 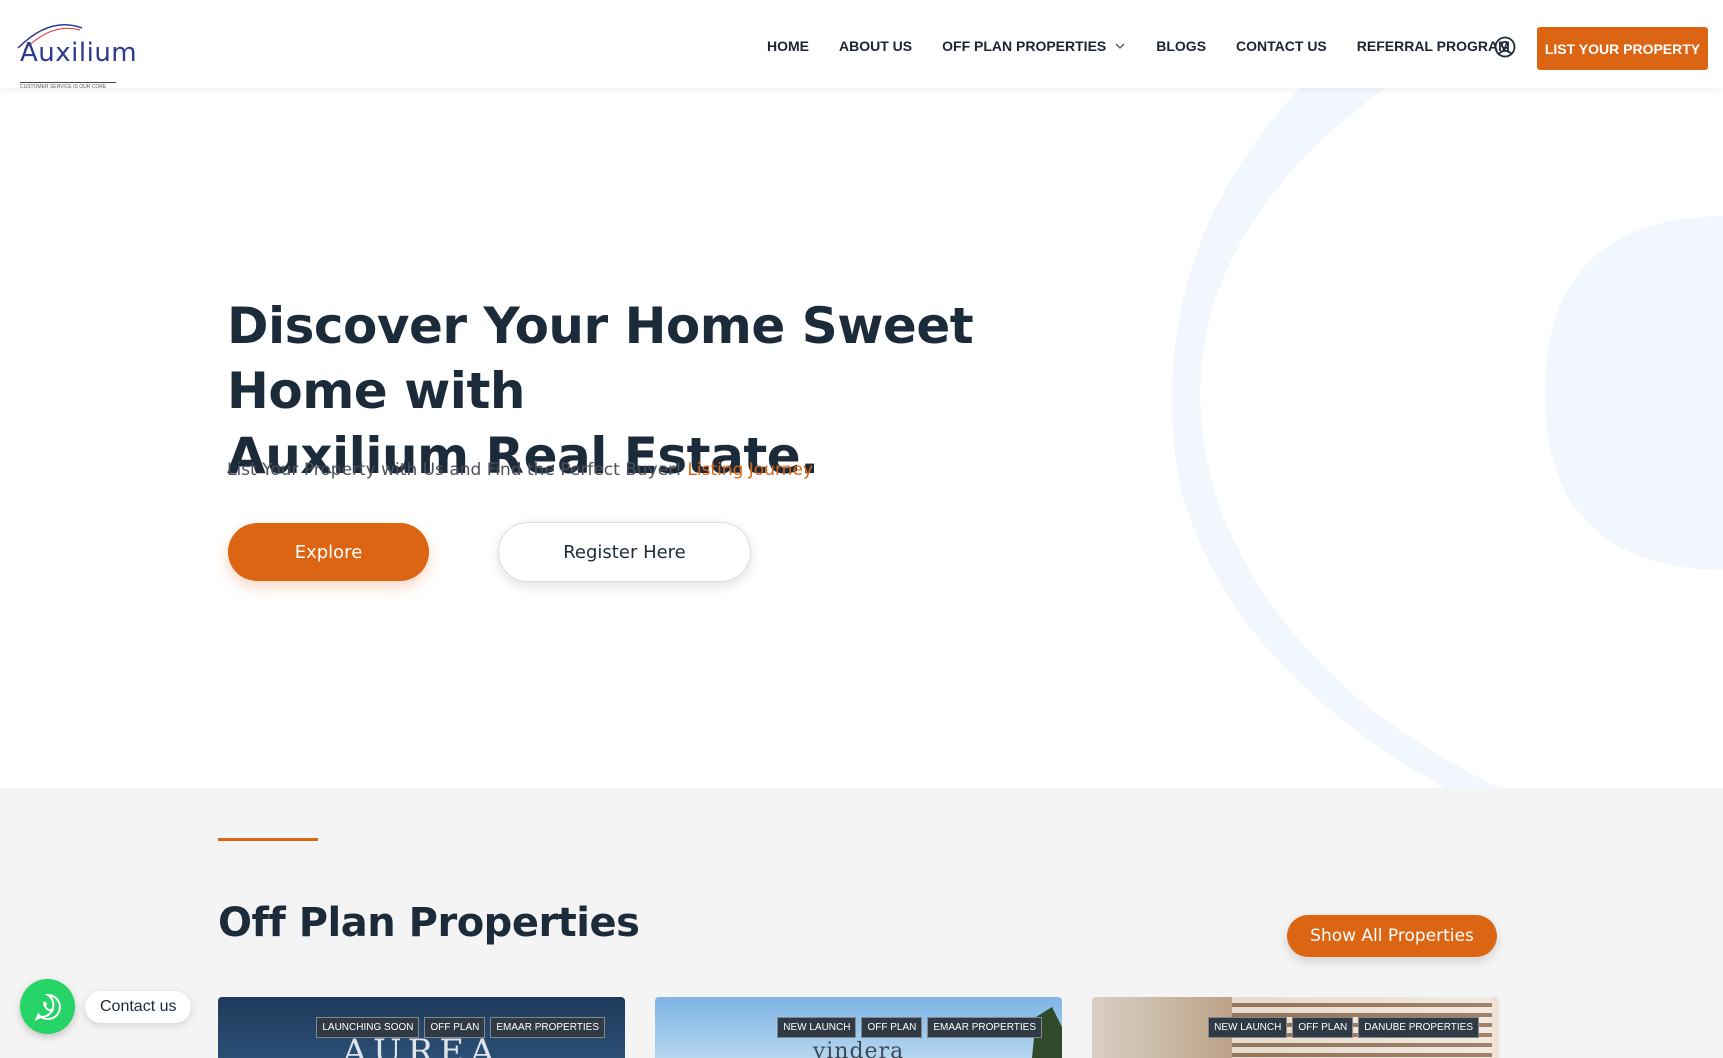 I want to click on logo: Auxilium CUSTOMER SERVICE IS OUR CORE, so click(x=73, y=54).